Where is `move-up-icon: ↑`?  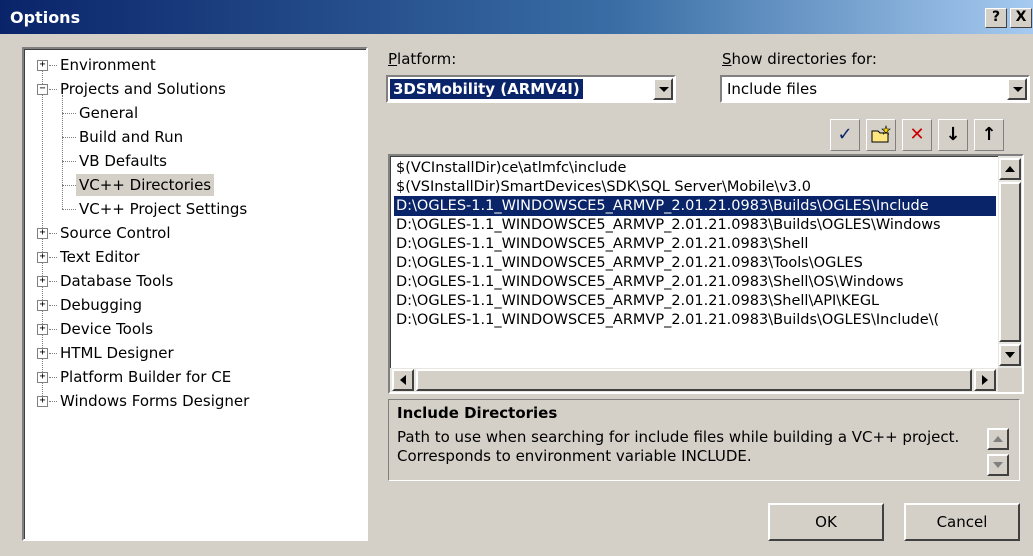
move-up-icon: ↑ is located at coordinates (989, 134).